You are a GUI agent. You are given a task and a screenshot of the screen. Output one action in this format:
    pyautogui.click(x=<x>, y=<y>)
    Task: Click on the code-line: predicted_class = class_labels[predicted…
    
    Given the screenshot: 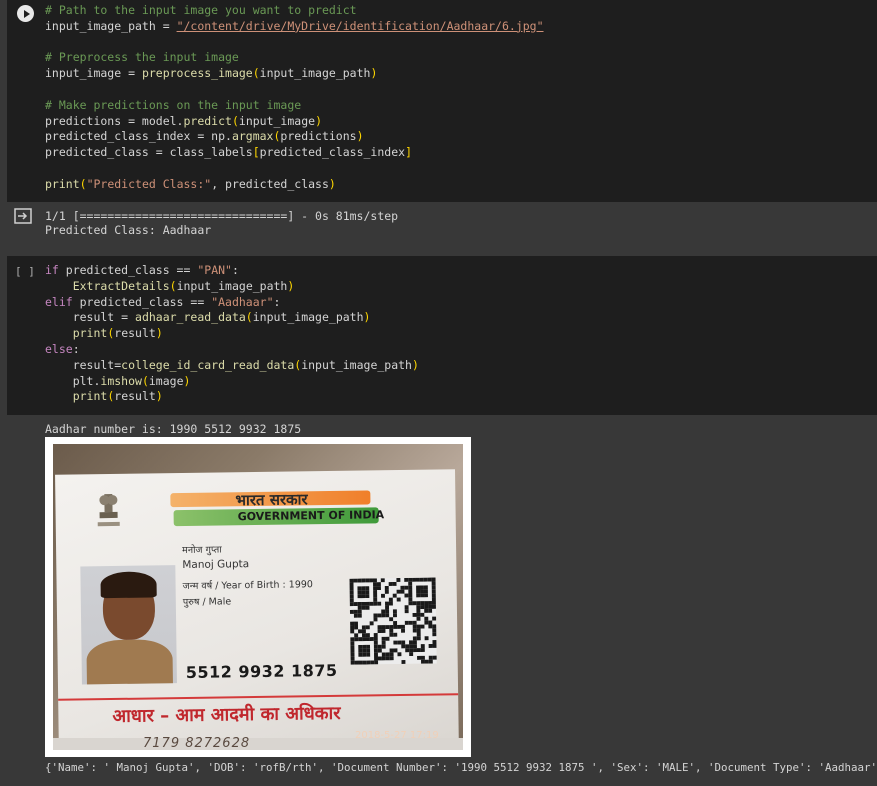 What is the action you would take?
    pyautogui.click(x=294, y=153)
    